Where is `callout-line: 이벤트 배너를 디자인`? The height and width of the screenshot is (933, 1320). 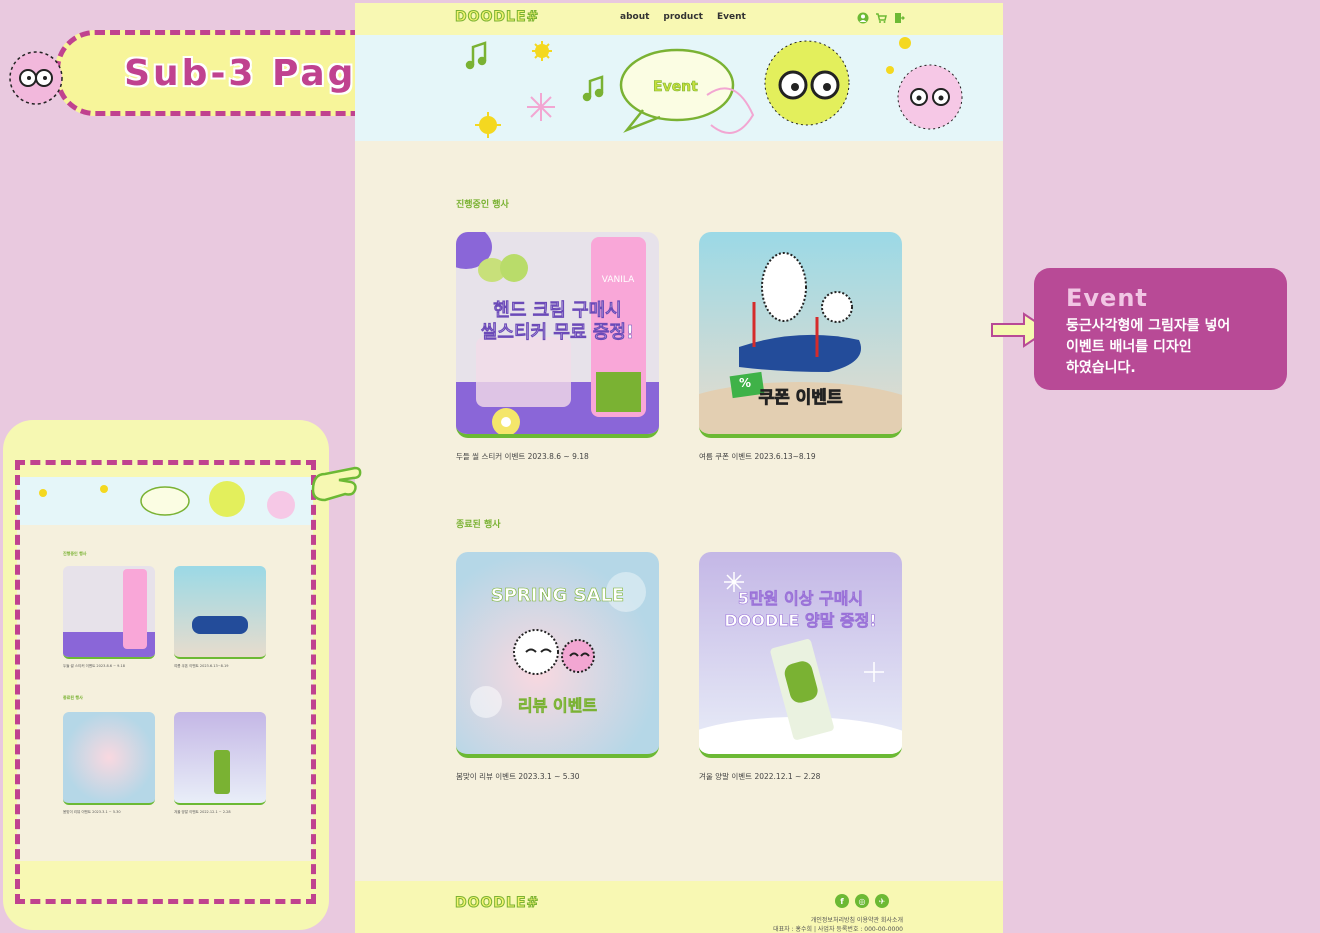 callout-line: 이벤트 배너를 디자인 is located at coordinates (1129, 347).